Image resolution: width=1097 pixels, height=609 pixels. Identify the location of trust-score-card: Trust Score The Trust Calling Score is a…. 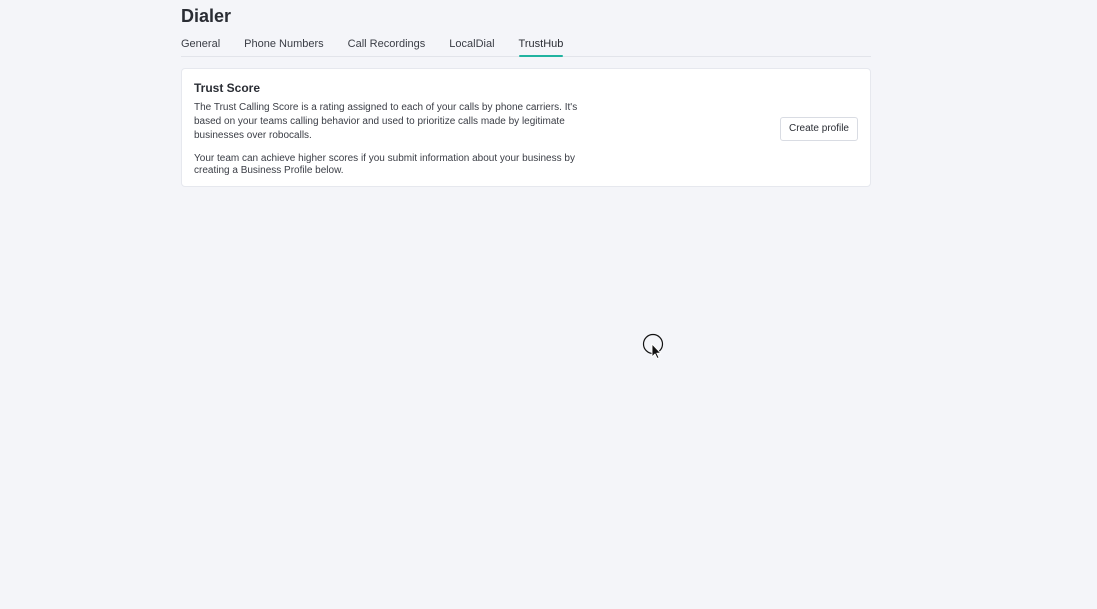
(526, 127).